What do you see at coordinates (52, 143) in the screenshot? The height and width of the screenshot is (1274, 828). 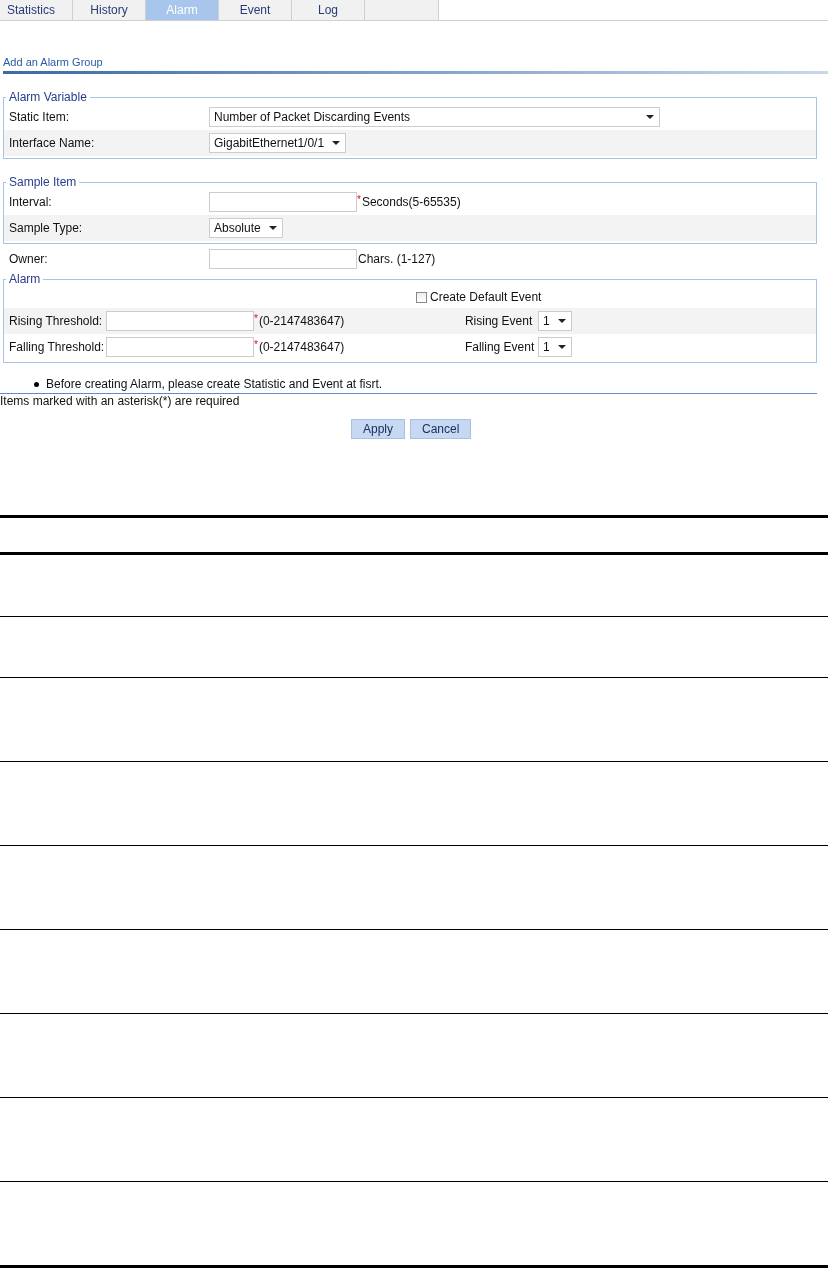 I see `field-label: Interface Name:` at bounding box center [52, 143].